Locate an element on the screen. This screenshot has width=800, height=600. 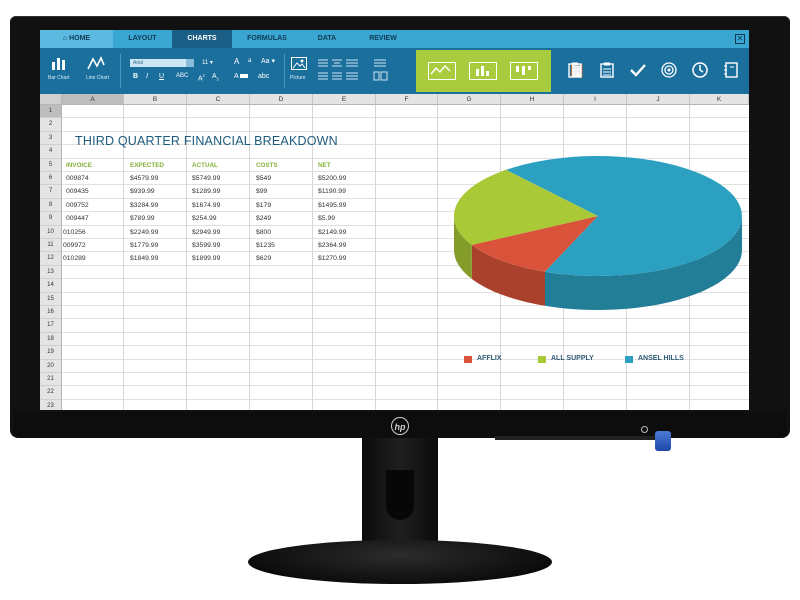
clipboard-icon is located at coordinates (575, 70).